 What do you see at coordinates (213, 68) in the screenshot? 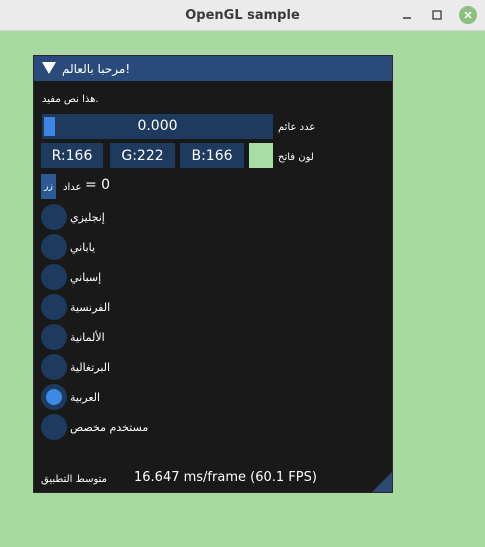
I see `imgui-title-bar: مرحبا بالعالم!` at bounding box center [213, 68].